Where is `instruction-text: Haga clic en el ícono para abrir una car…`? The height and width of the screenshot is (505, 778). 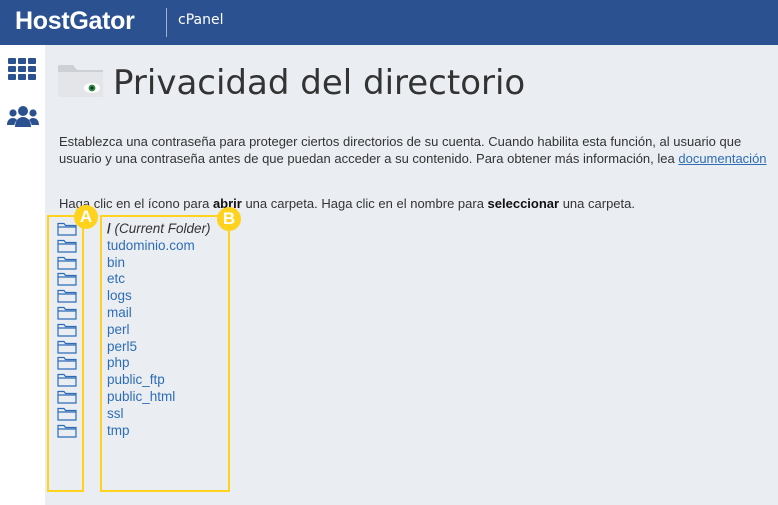 instruction-text: Haga clic en el ícono para abrir una car… is located at coordinates (347, 203).